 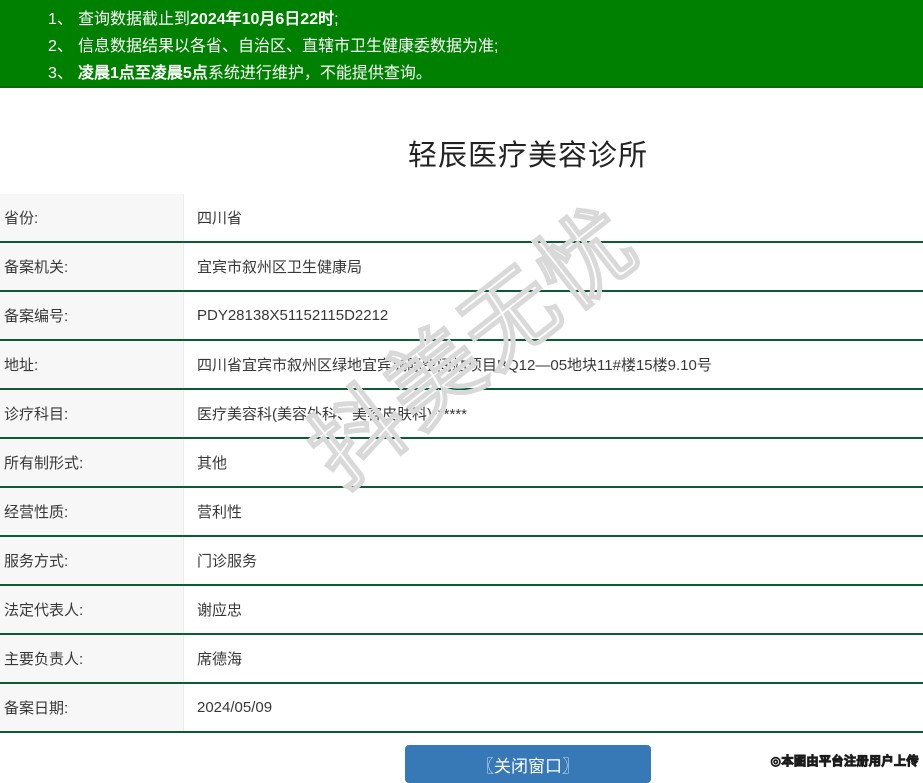 I want to click on table-row-service-mode: 服务方式: 门诊服务, so click(x=461, y=561).